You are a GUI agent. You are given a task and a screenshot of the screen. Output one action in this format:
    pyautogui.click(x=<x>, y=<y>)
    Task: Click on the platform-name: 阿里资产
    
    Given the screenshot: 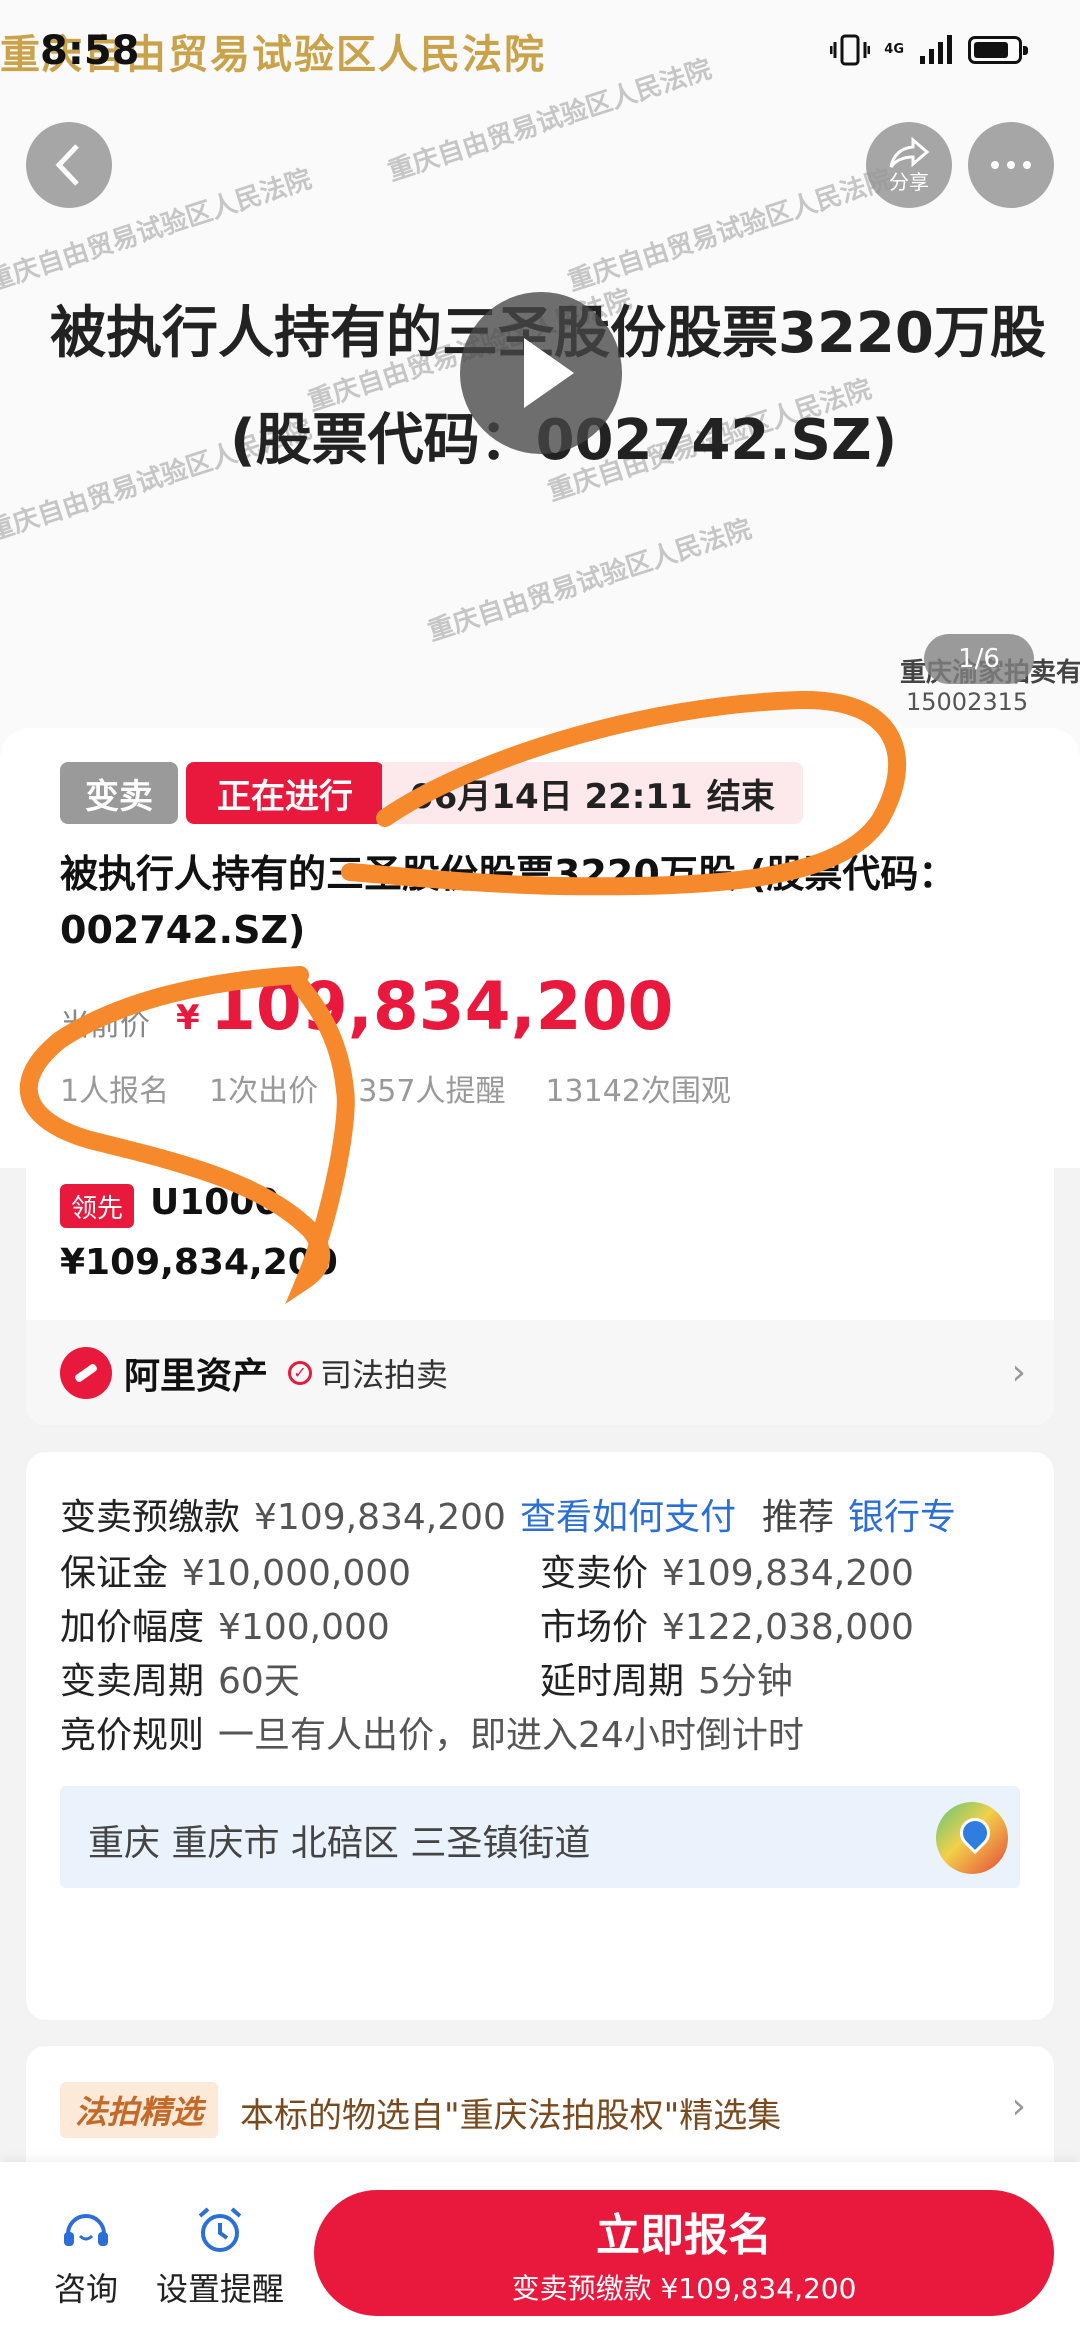 What is the action you would take?
    pyautogui.click(x=196, y=1376)
    